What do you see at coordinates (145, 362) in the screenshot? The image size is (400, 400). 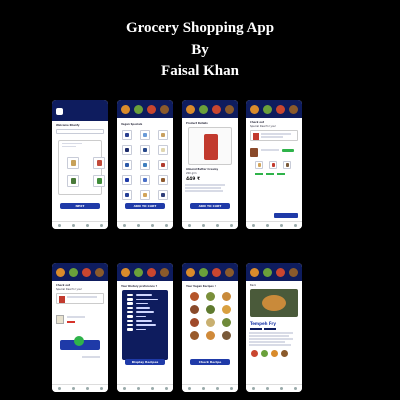 I see `display-recipes-button: Display Recipes` at bounding box center [145, 362].